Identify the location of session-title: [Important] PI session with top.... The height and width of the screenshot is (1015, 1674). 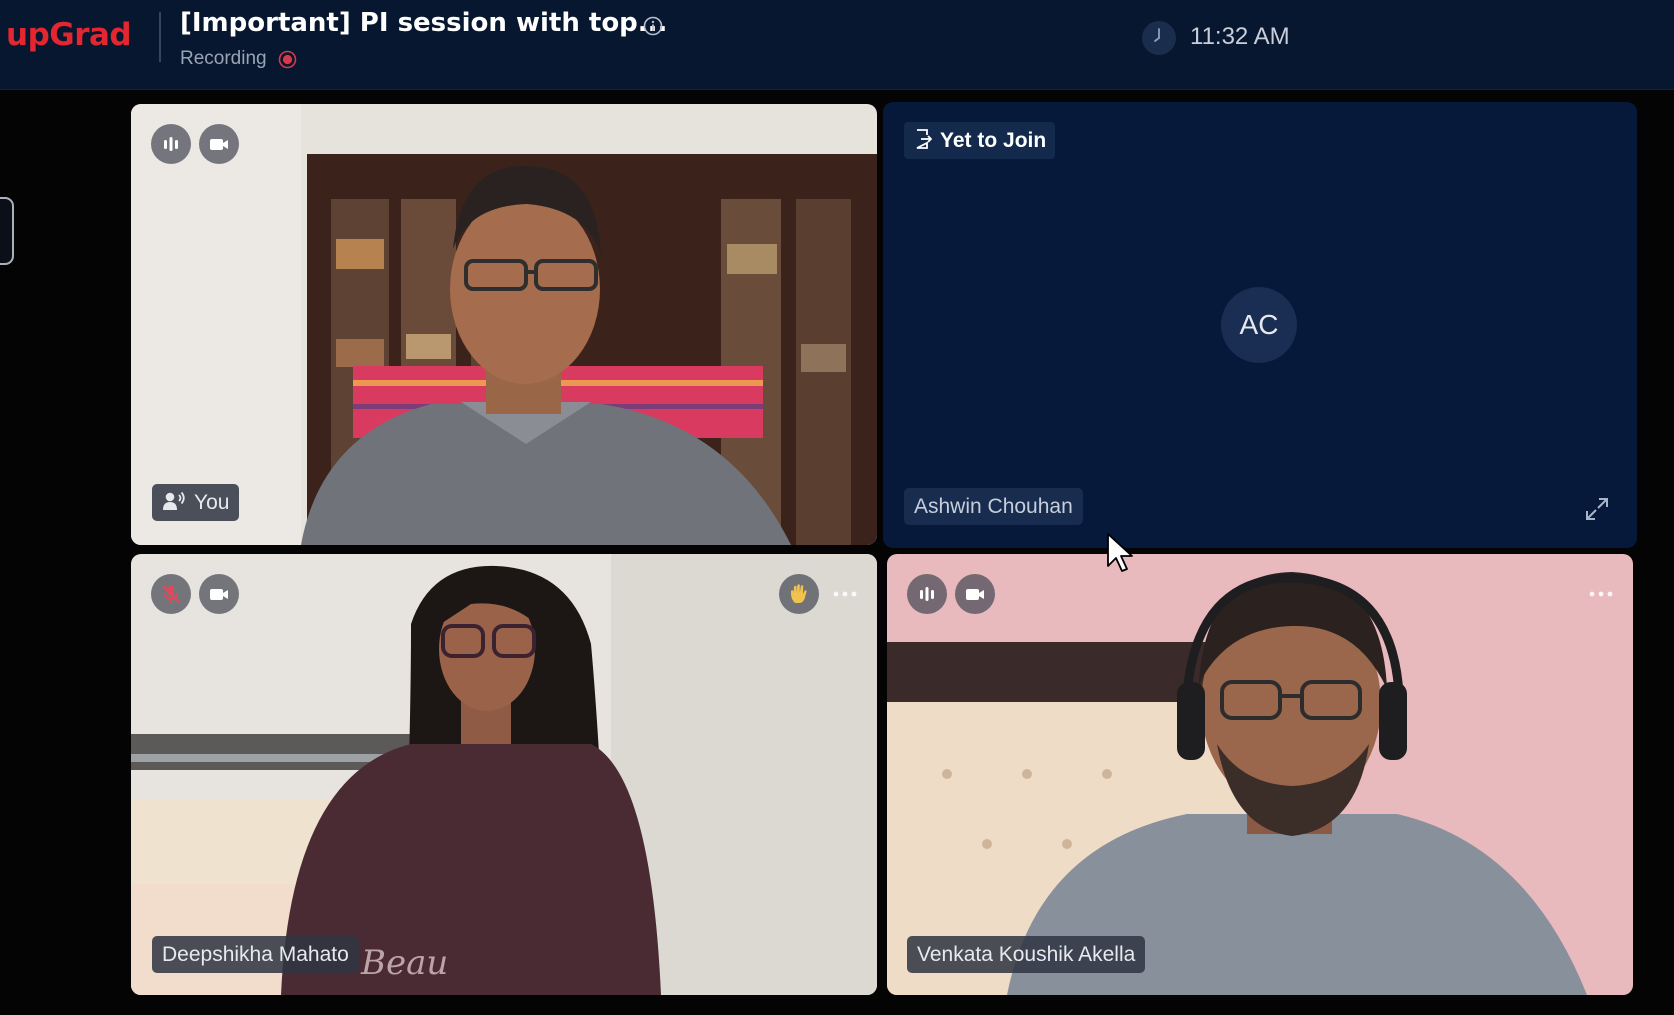
(424, 23).